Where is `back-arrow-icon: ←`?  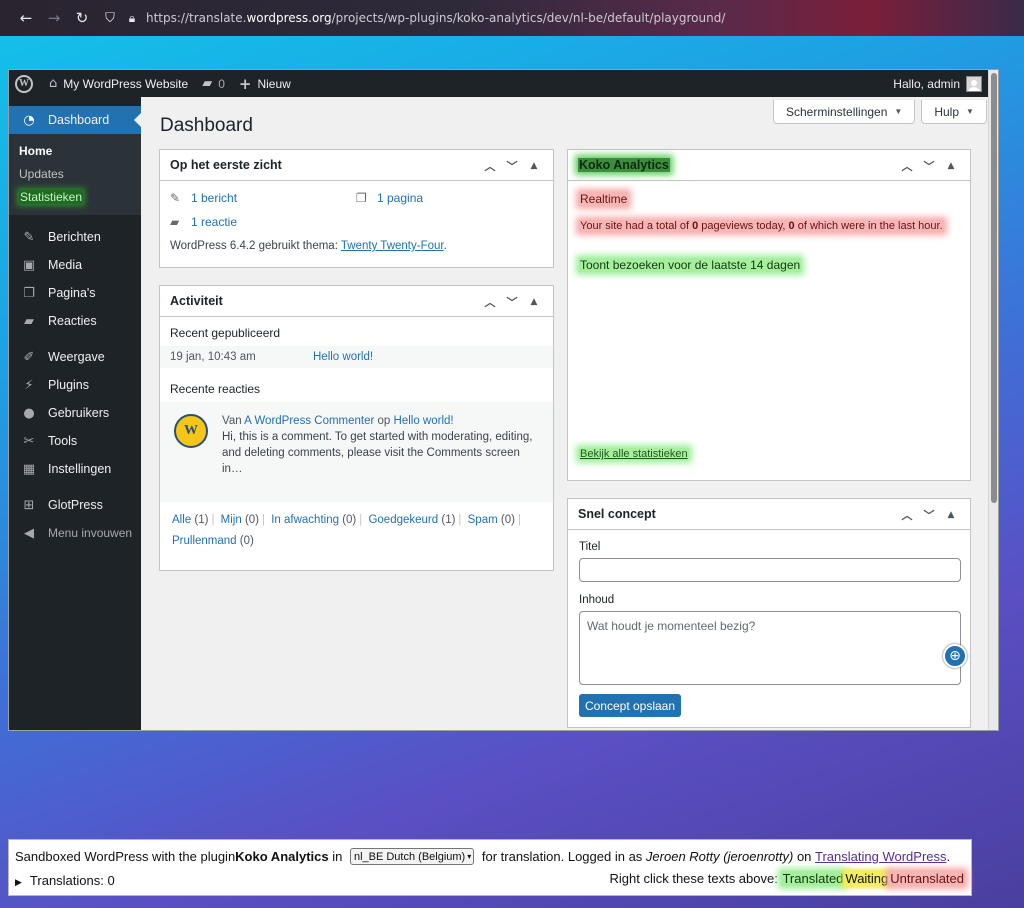
back-arrow-icon: ← is located at coordinates (26, 18).